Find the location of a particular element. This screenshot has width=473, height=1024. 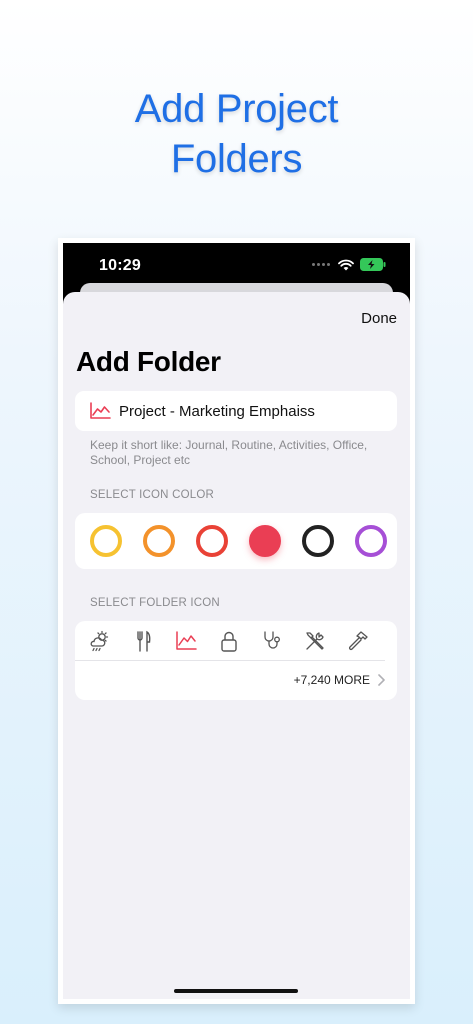

color-swatch-purple is located at coordinates (371, 541).